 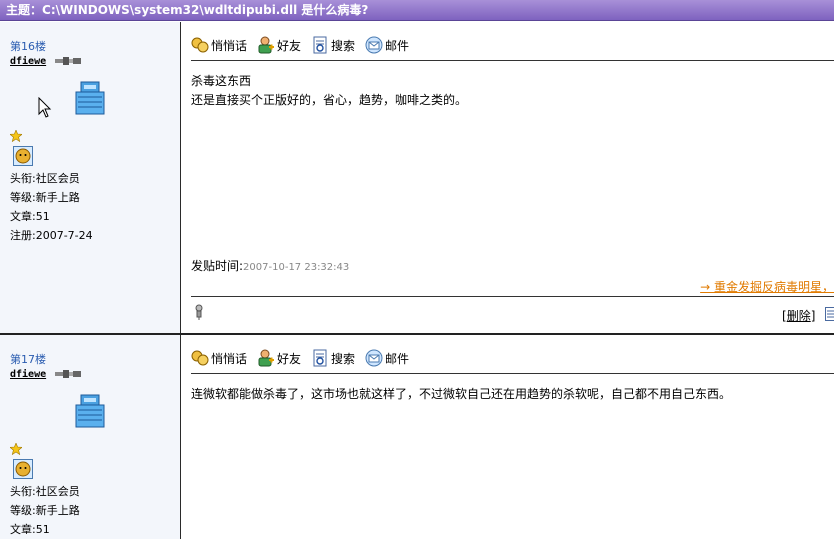 What do you see at coordinates (296, 267) in the screenshot?
I see `post-time-value: 2007-10-17 23:32:43` at bounding box center [296, 267].